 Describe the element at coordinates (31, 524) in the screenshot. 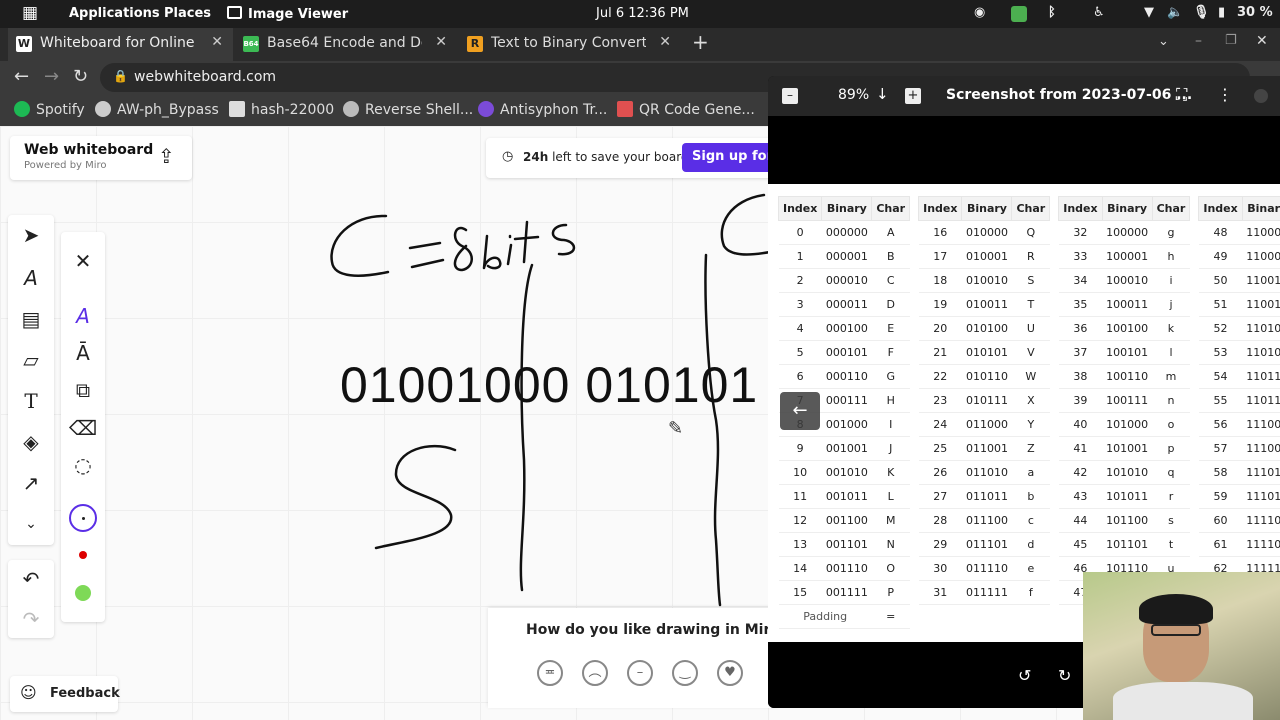

I see `more-tools-chevron-icon: ⌄` at that location.